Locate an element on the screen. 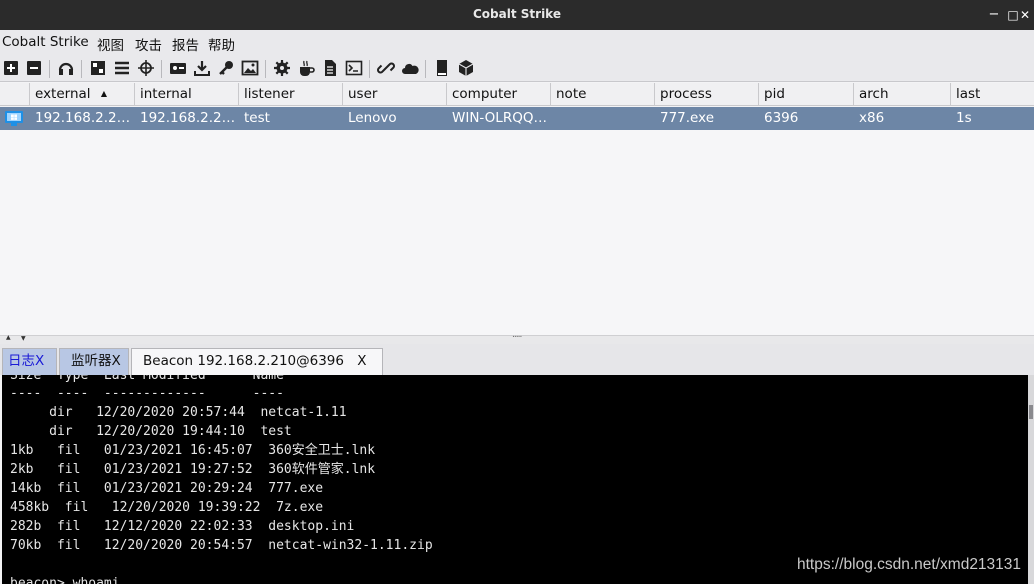 The image size is (1034, 584). disconnect-icon is located at coordinates (34, 68).